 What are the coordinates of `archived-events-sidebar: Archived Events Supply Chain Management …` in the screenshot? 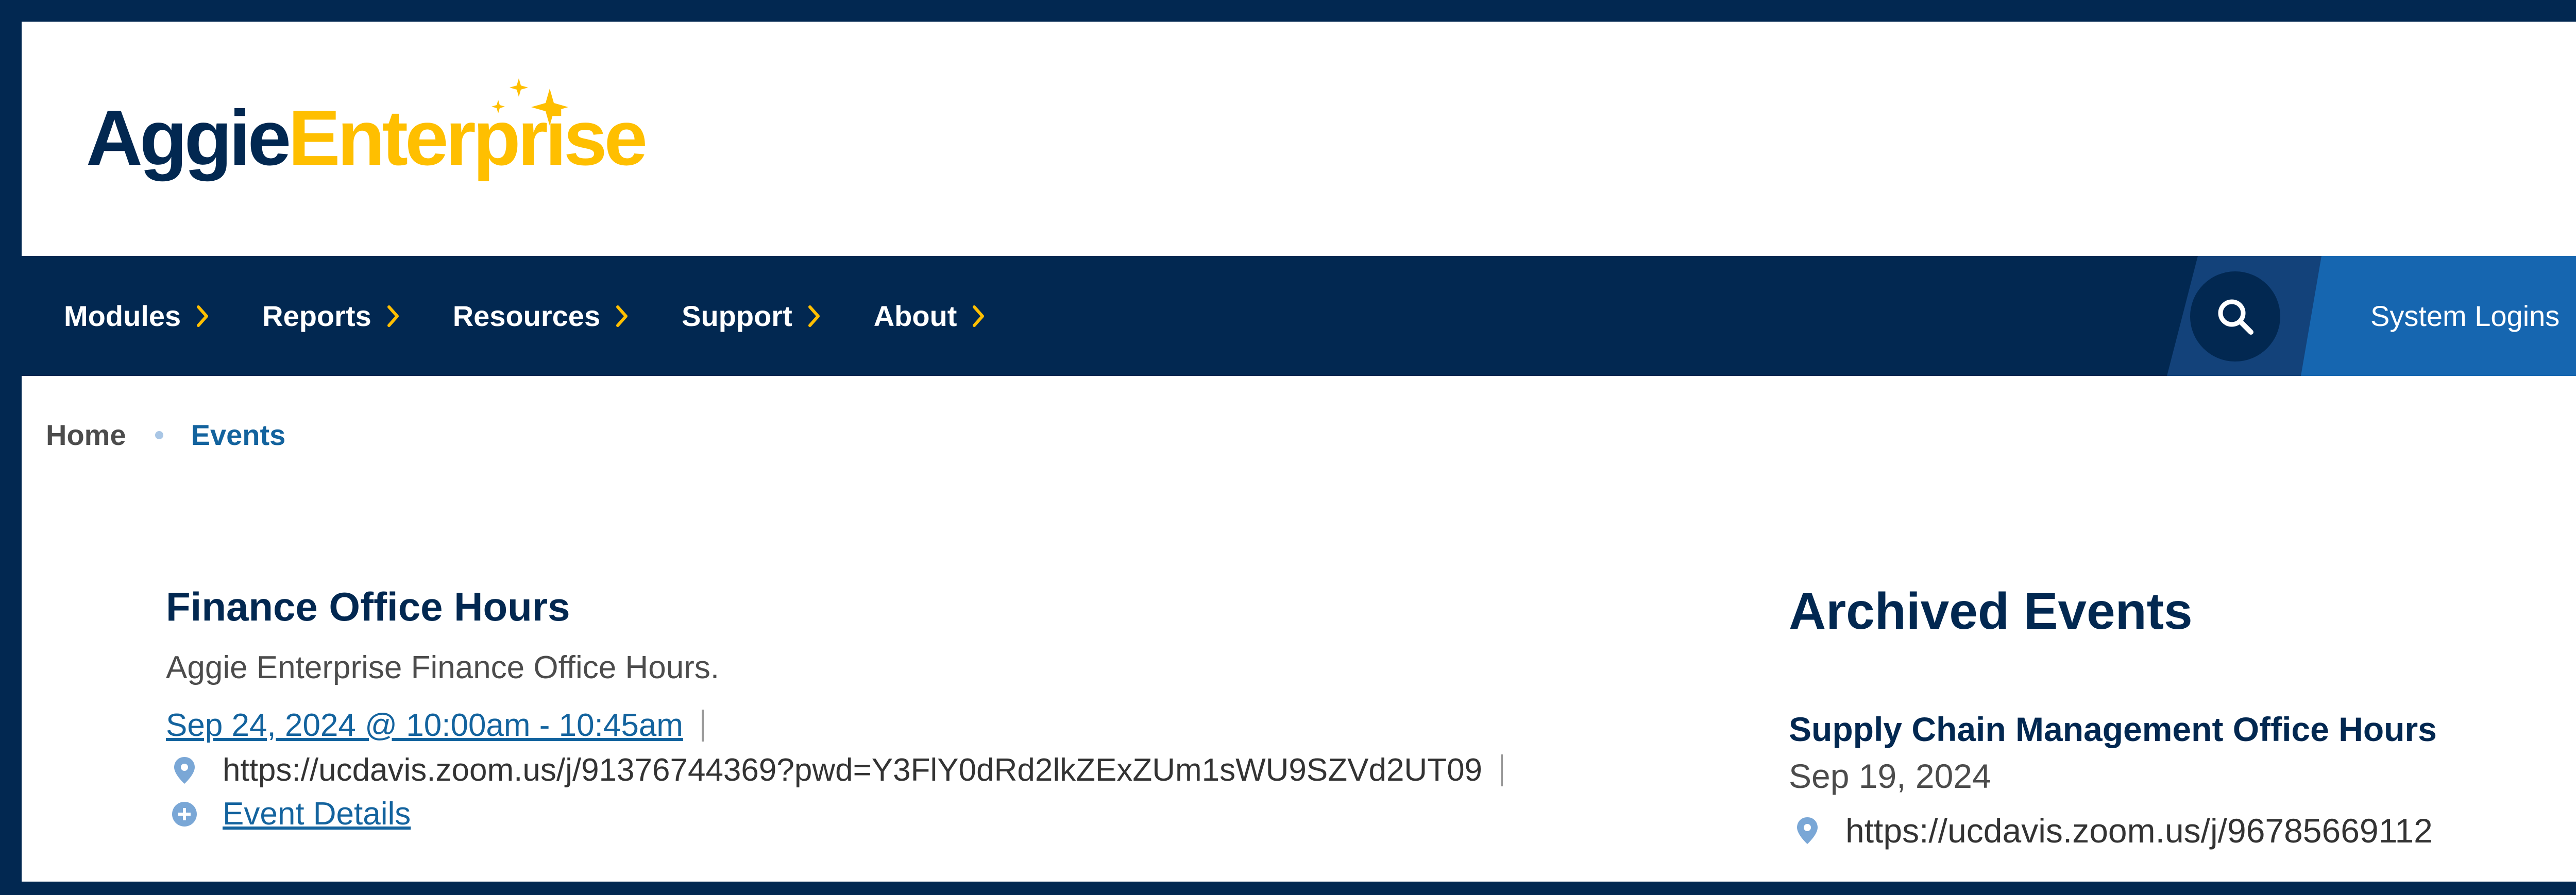 It's located at (2182, 715).